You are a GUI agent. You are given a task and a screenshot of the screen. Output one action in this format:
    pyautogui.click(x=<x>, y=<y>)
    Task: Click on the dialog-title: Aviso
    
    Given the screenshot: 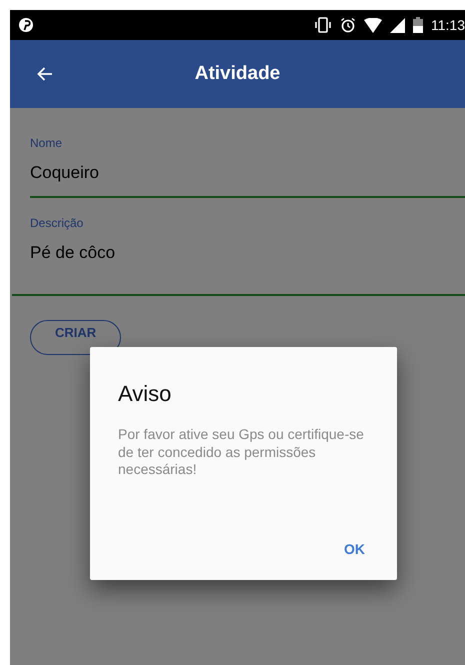 What is the action you would take?
    pyautogui.click(x=145, y=394)
    